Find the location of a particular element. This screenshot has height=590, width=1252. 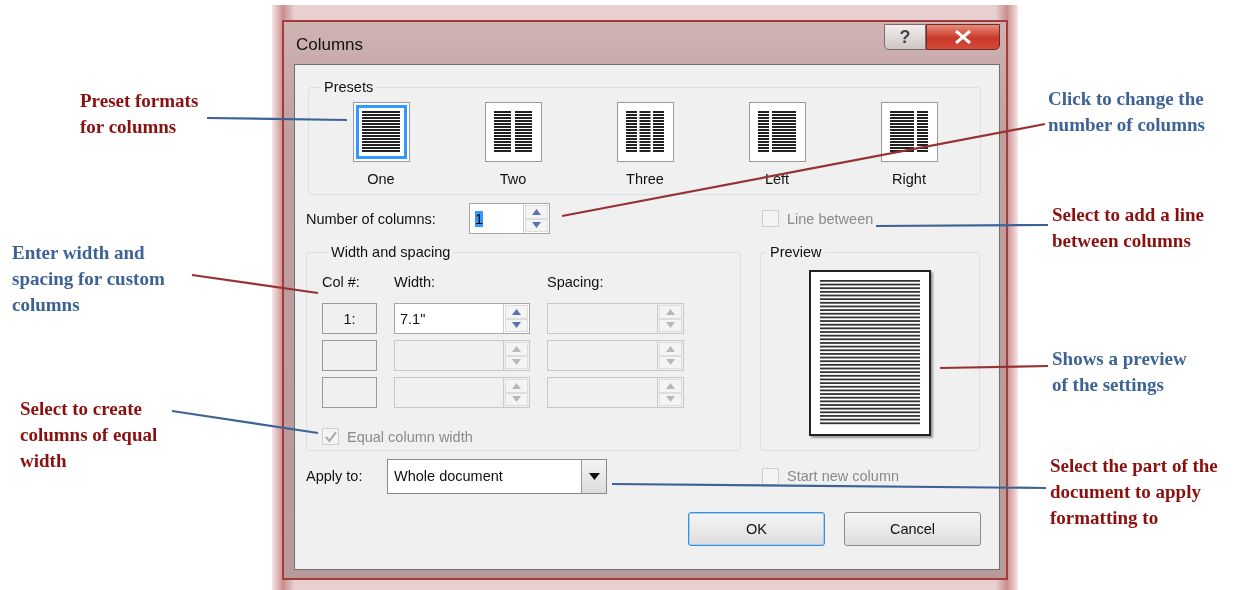

dropdown: Whole document is located at coordinates (497, 476).